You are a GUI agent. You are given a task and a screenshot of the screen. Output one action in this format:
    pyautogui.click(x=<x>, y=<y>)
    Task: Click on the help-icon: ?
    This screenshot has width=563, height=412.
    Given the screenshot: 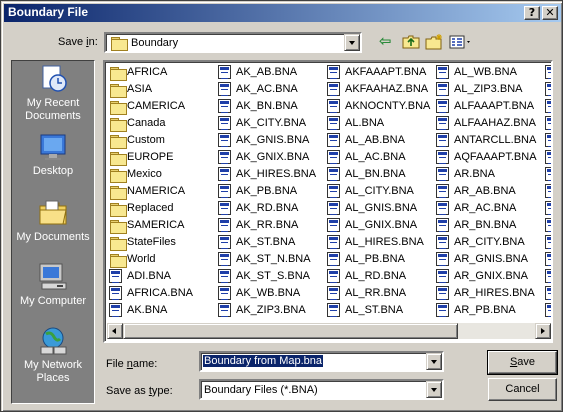 What is the action you would take?
    pyautogui.click(x=532, y=12)
    